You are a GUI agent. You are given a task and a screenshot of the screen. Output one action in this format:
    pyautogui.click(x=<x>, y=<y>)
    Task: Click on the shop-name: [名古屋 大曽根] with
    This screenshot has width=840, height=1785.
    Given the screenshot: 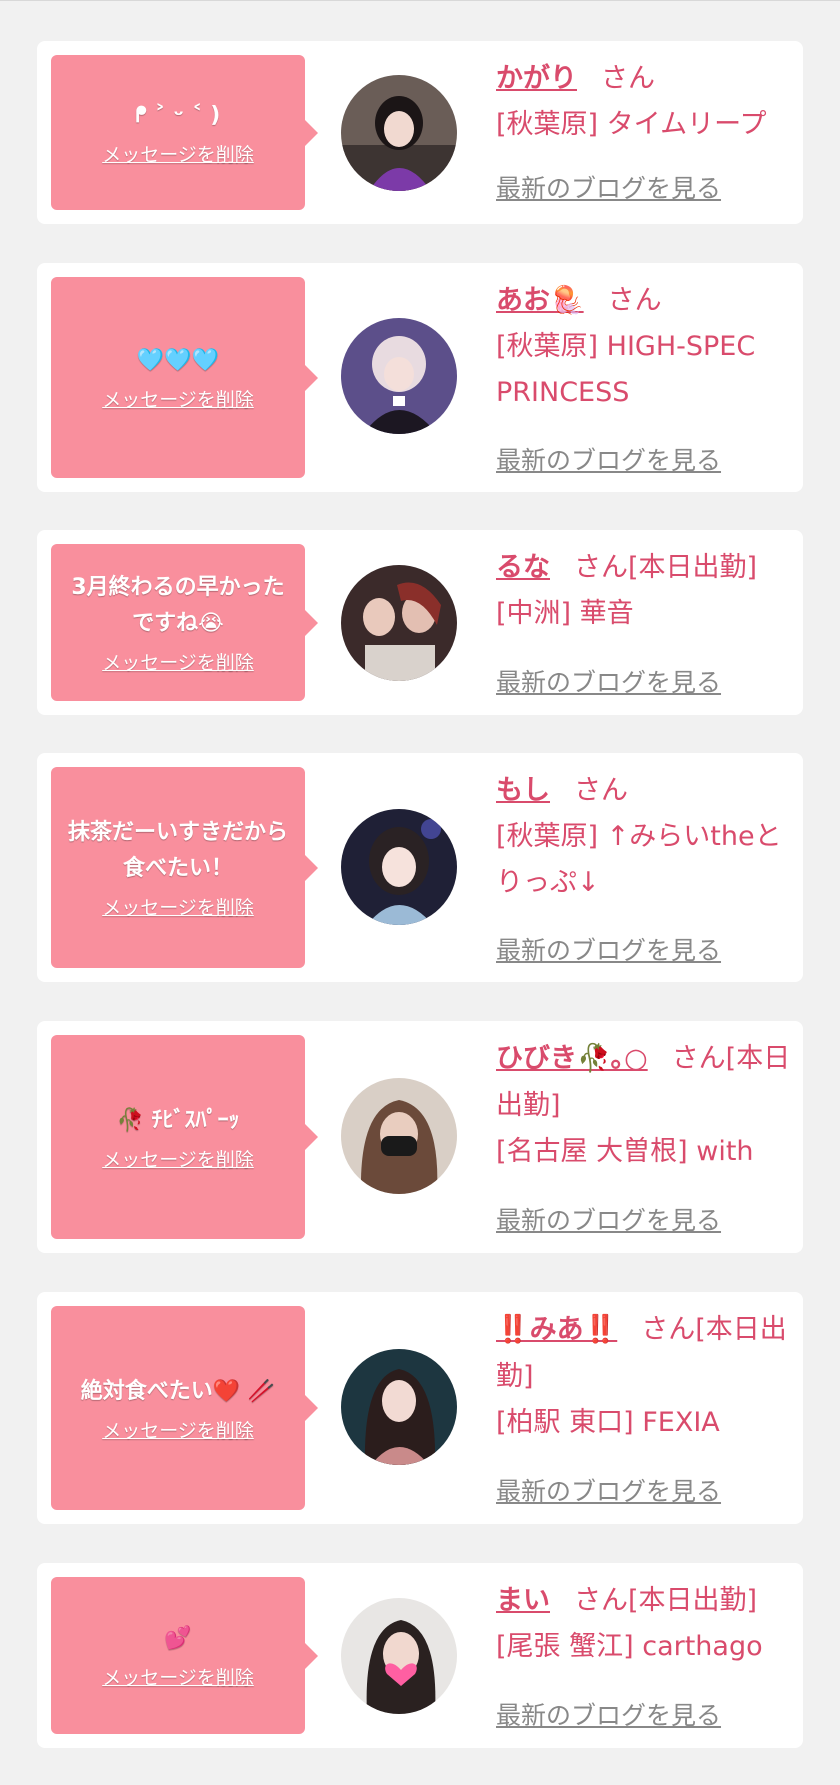 What is the action you would take?
    pyautogui.click(x=625, y=1151)
    